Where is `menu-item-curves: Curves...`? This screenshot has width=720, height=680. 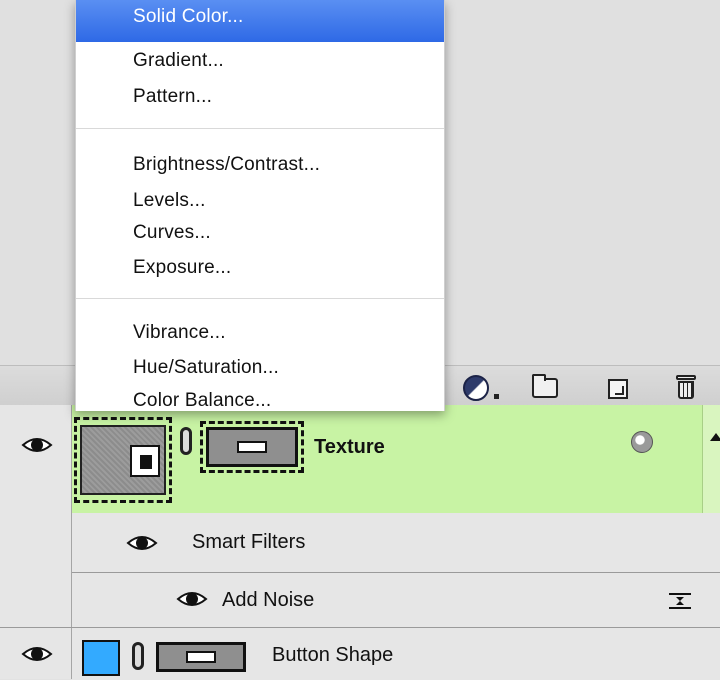
menu-item-curves: Curves... is located at coordinates (260, 233).